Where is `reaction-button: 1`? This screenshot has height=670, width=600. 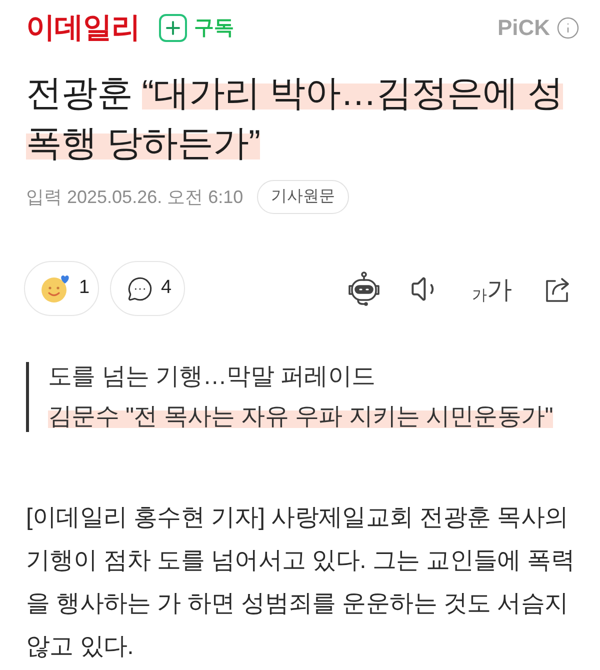
reaction-button: 1 is located at coordinates (61, 288).